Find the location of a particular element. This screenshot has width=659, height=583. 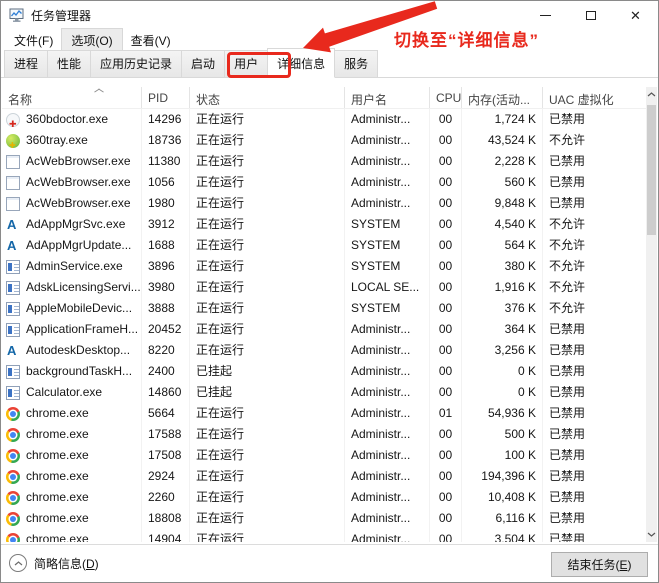

process-name-cell: AcWebBrowser.exe is located at coordinates (72, 203).